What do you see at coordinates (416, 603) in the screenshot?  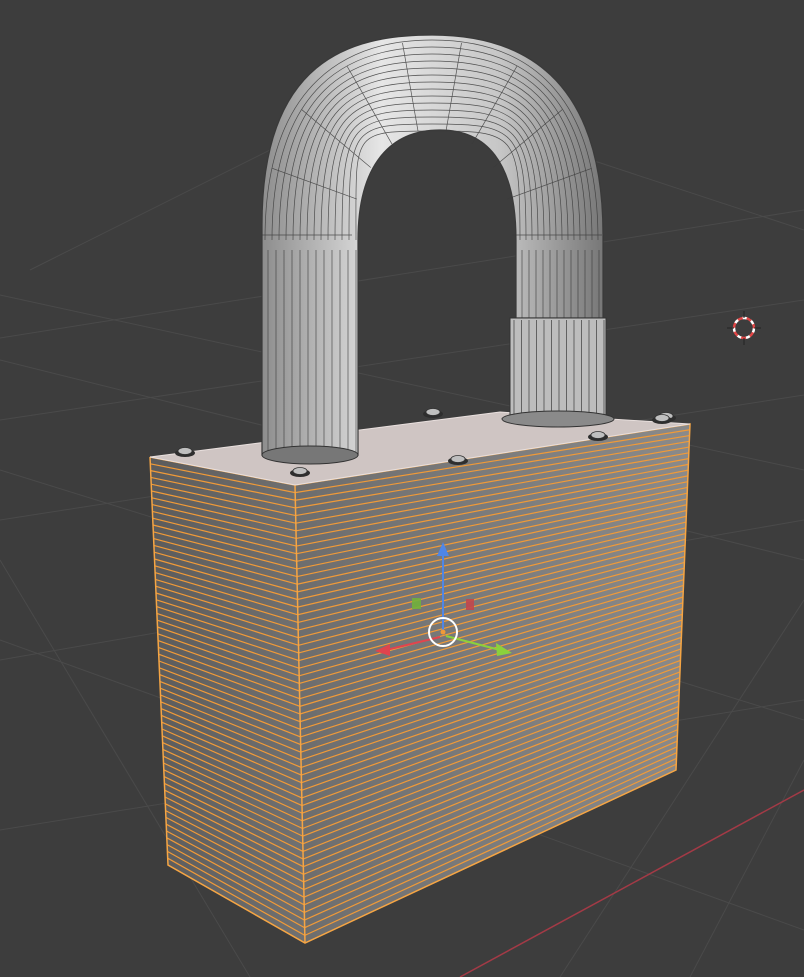 I see `gizmo-yz-plane` at bounding box center [416, 603].